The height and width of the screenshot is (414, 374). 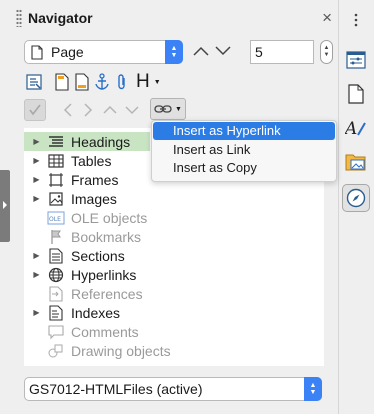 I want to click on drawing-icon, so click(x=56, y=350).